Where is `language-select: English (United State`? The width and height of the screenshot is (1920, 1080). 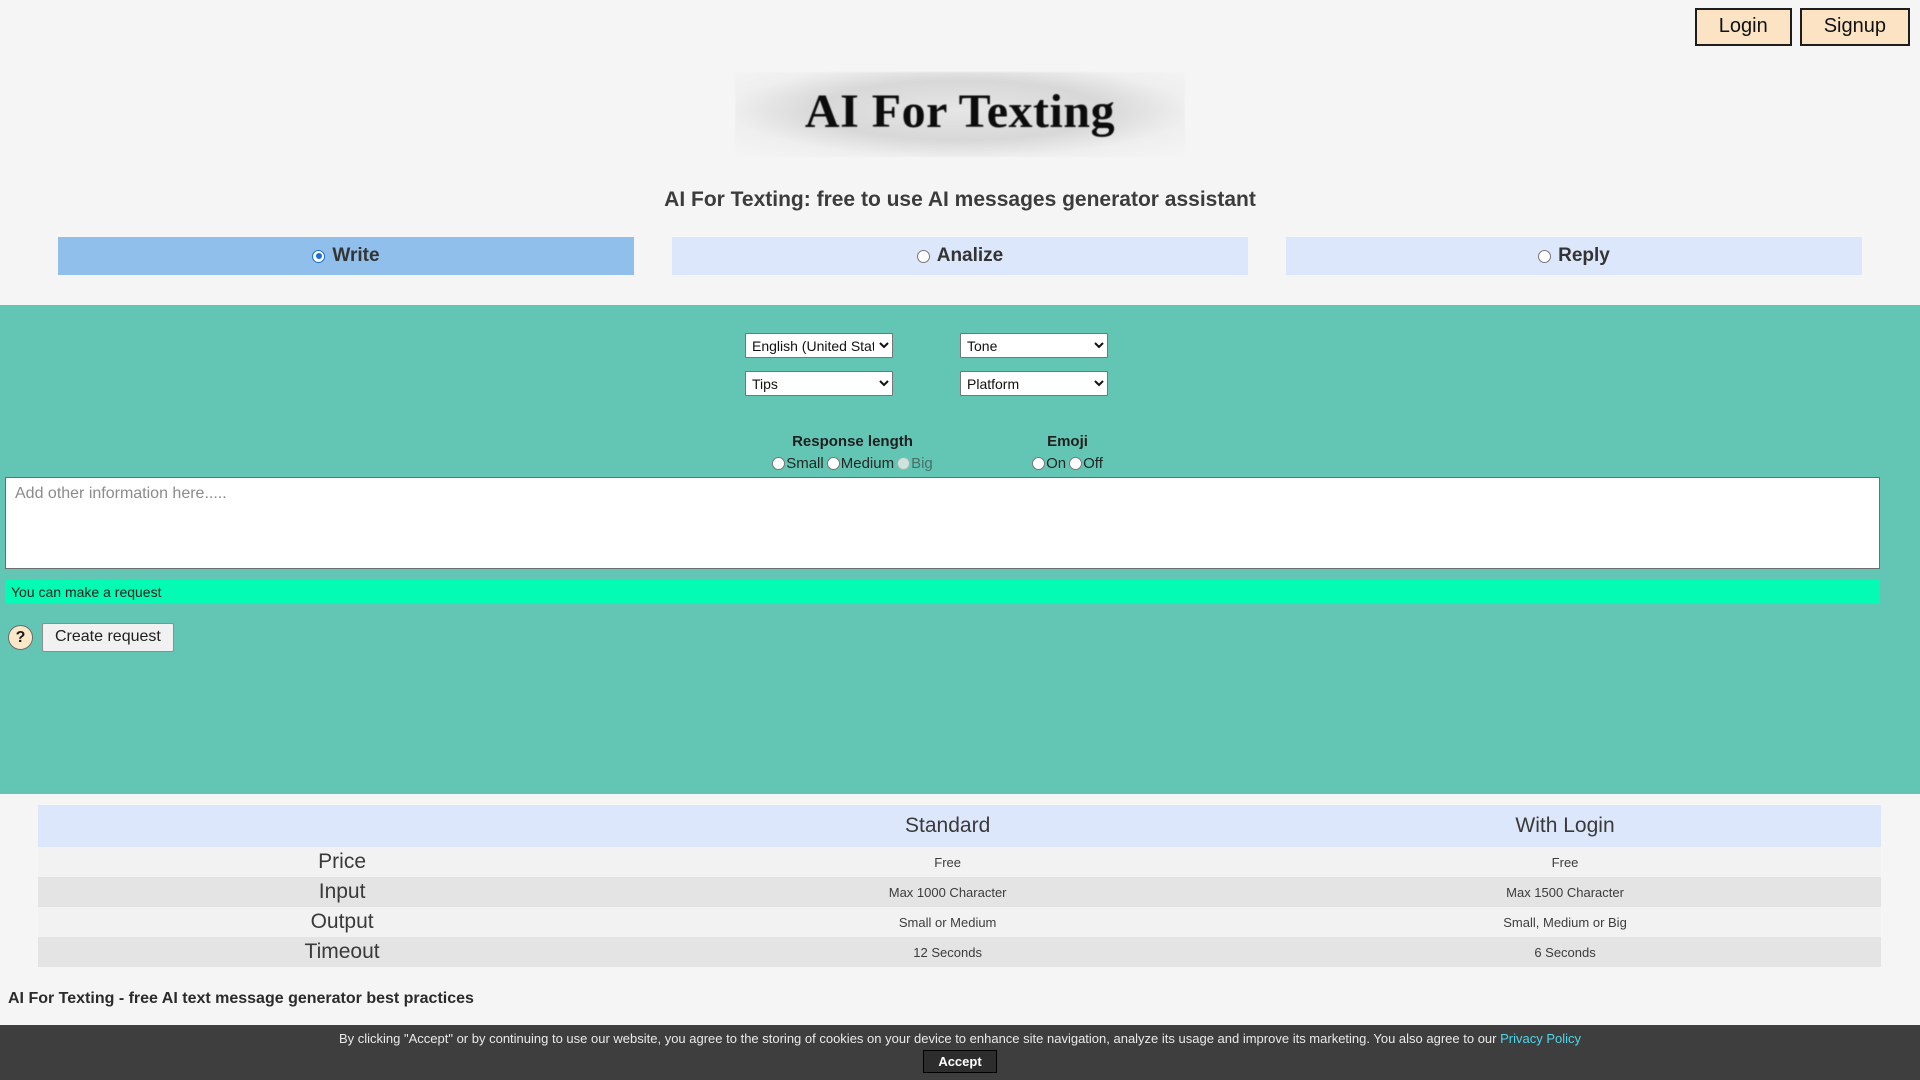 language-select: English (United State is located at coordinates (819, 345).